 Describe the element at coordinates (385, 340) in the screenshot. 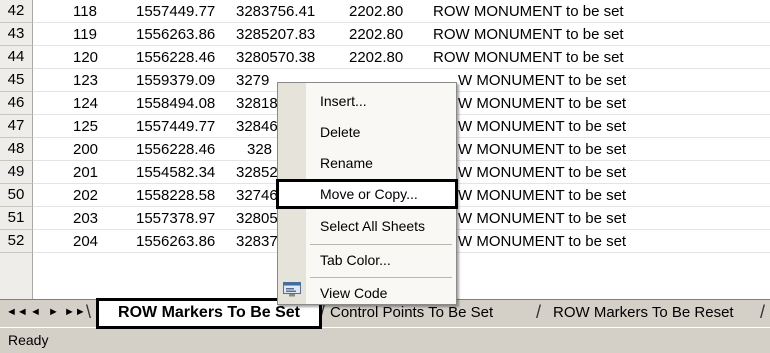

I see `status-bar: Ready` at that location.